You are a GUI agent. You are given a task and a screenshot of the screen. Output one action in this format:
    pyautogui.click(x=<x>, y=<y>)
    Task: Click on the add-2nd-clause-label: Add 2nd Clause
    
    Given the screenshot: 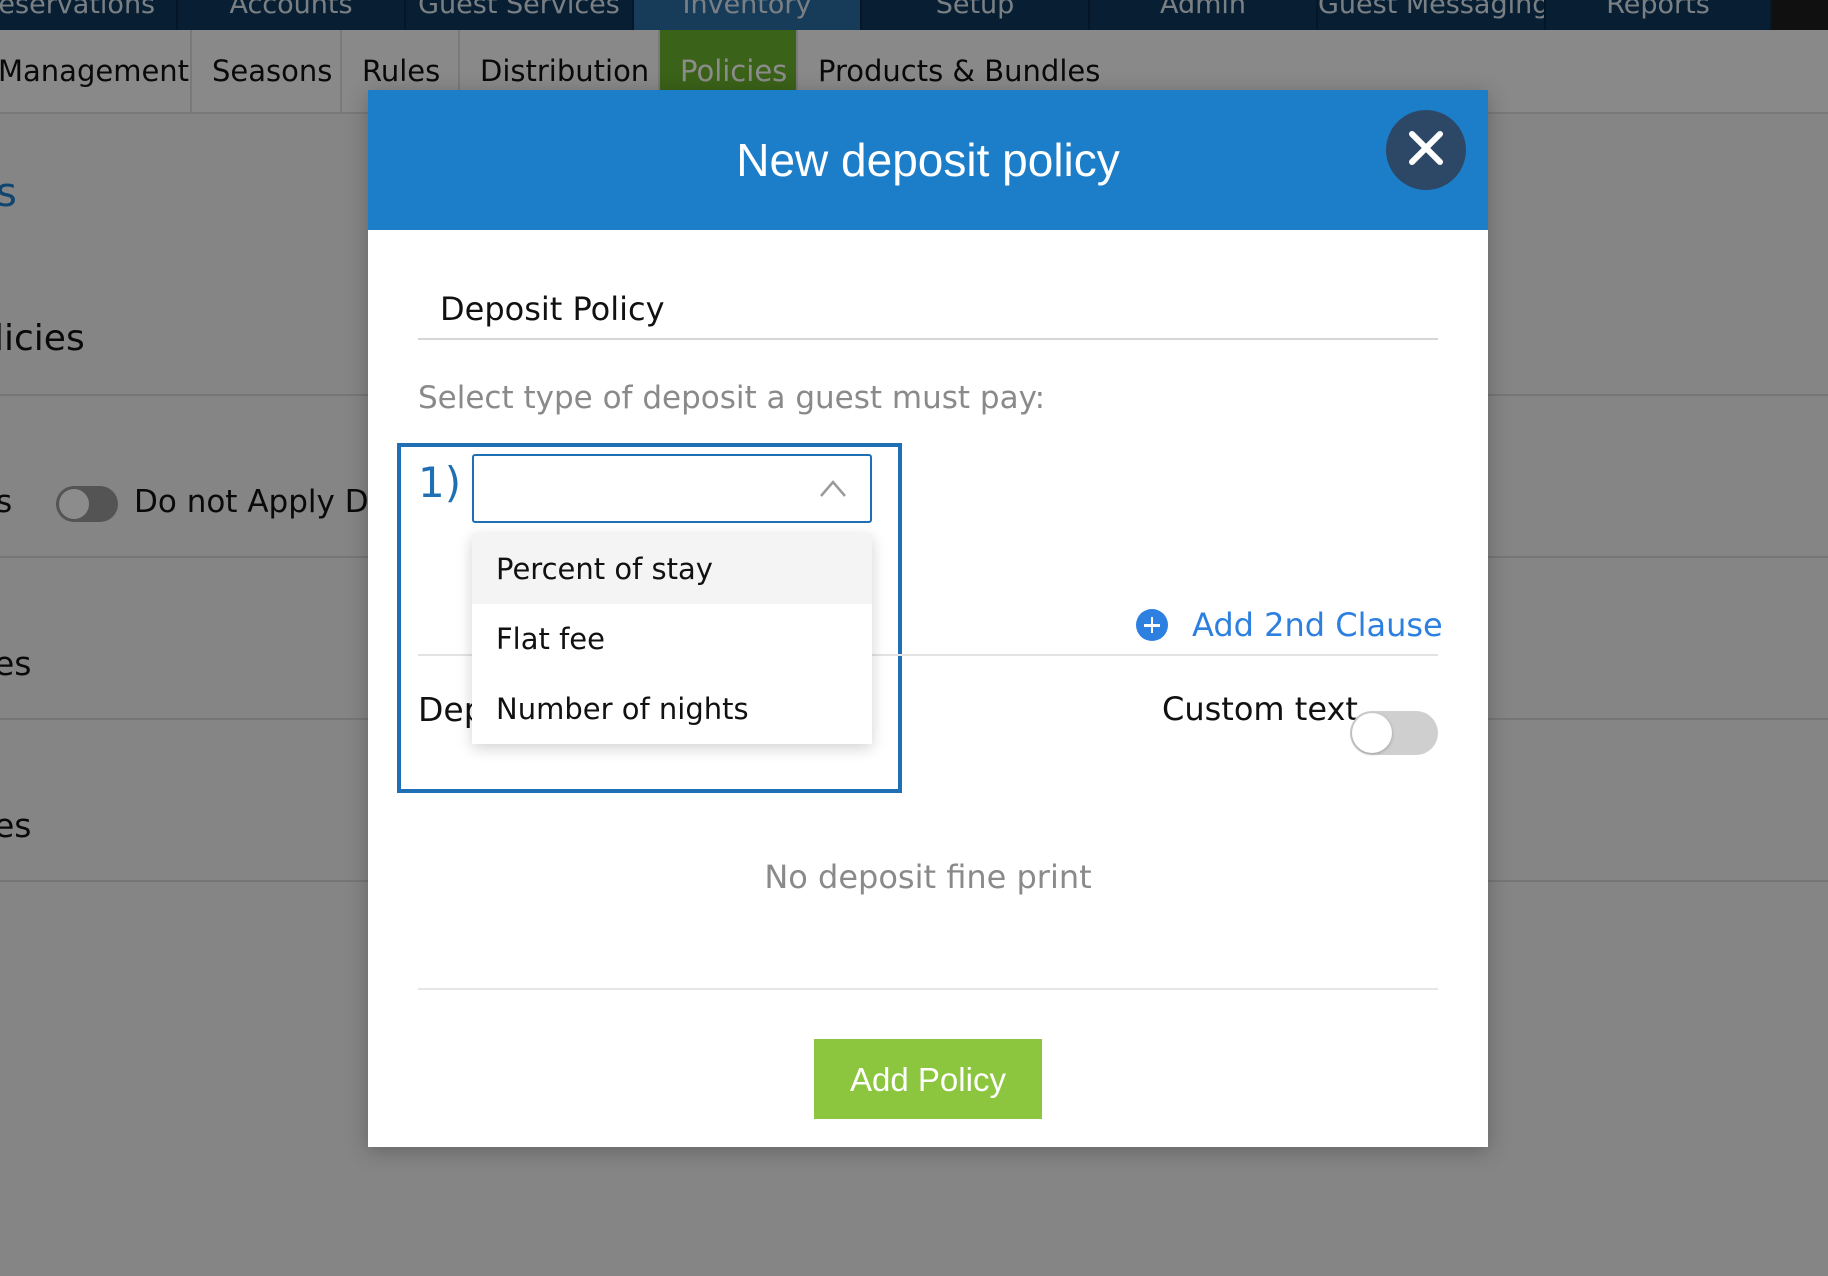 What is the action you would take?
    pyautogui.click(x=1317, y=625)
    